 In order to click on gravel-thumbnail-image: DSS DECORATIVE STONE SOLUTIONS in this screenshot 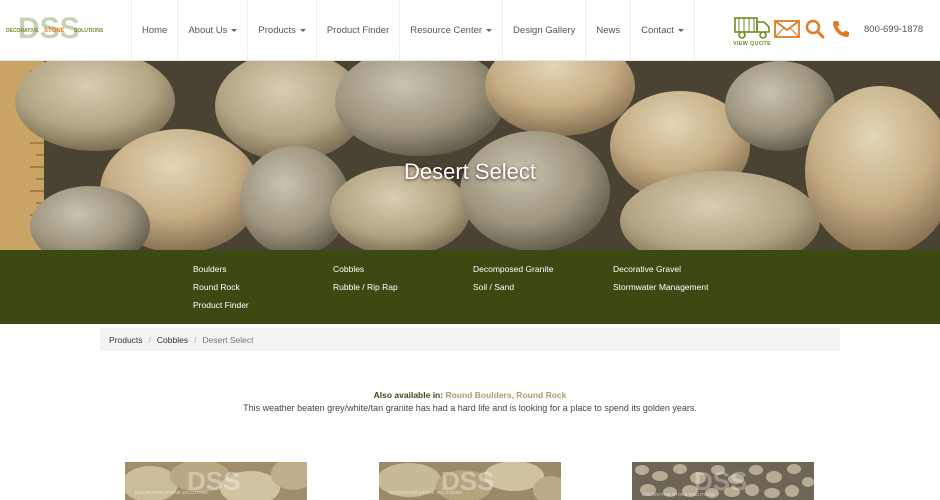, I will do `click(723, 481)`.